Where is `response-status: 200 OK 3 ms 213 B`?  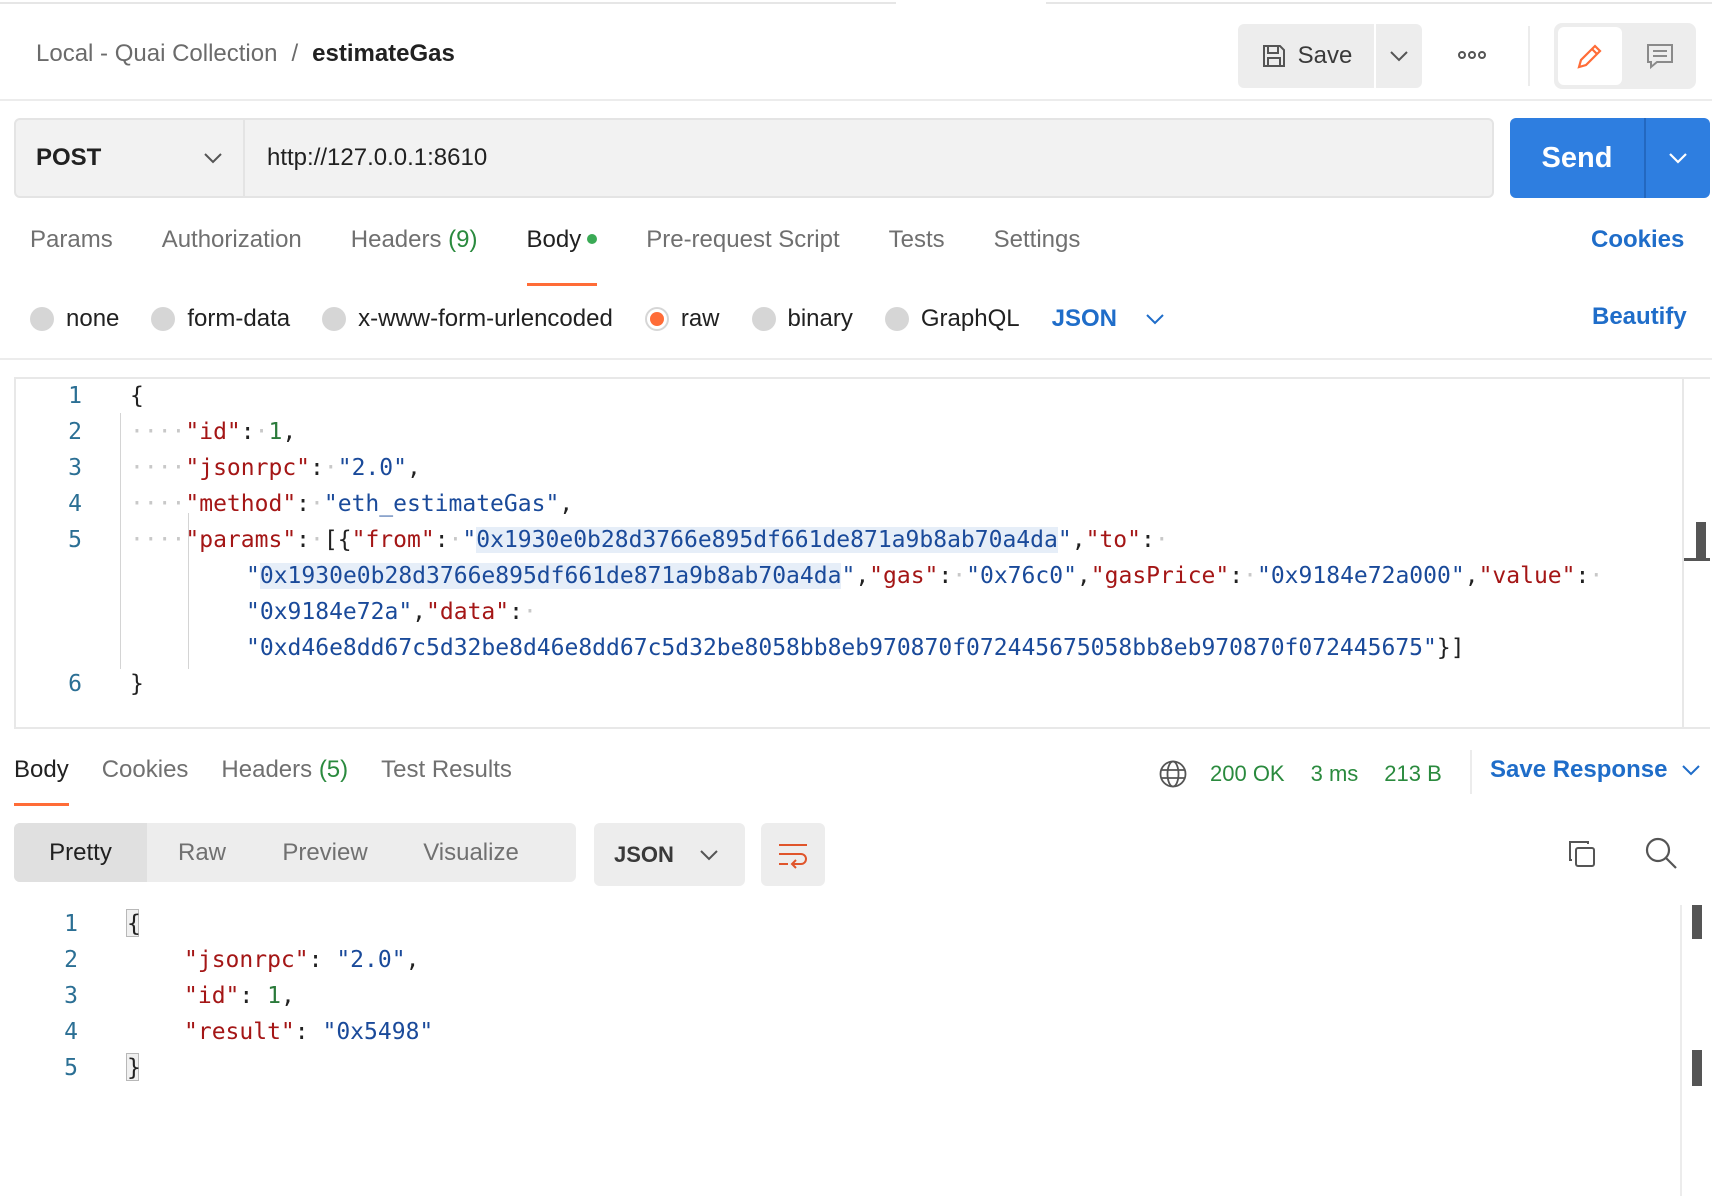 response-status: 200 OK 3 ms 213 B is located at coordinates (1313, 774).